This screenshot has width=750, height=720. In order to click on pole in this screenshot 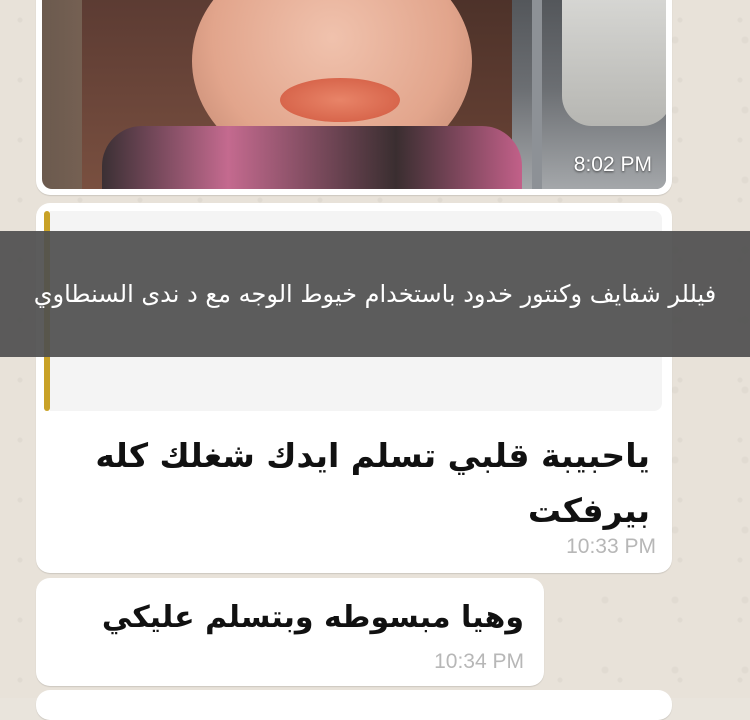, I will do `click(537, 94)`.